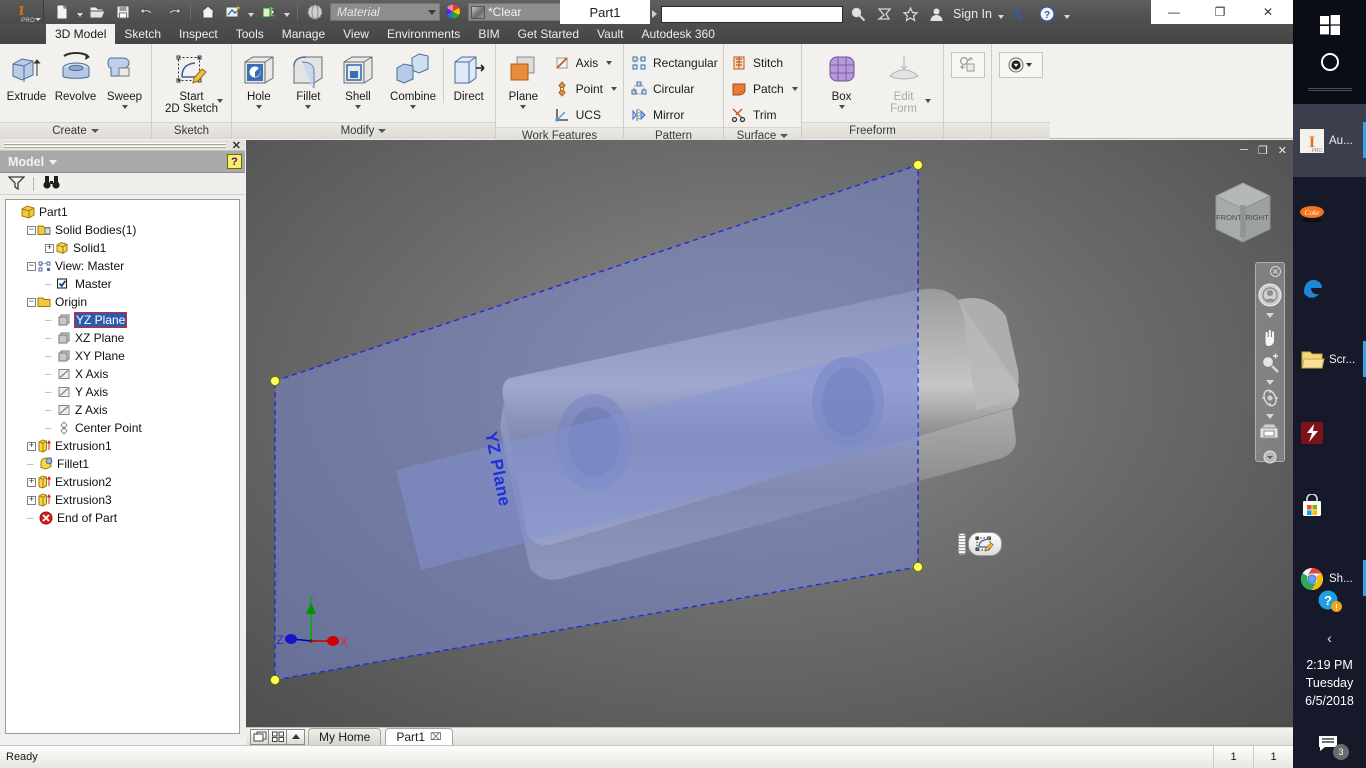 Image resolution: width=1366 pixels, height=768 pixels. Describe the element at coordinates (1067, 14) in the screenshot. I see `help-dropdown` at that location.